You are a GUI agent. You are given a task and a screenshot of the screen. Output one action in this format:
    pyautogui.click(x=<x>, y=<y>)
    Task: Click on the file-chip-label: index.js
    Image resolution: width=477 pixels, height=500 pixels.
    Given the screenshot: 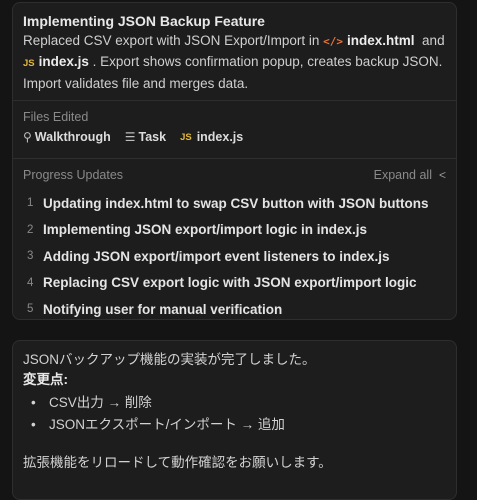 What is the action you would take?
    pyautogui.click(x=63, y=61)
    